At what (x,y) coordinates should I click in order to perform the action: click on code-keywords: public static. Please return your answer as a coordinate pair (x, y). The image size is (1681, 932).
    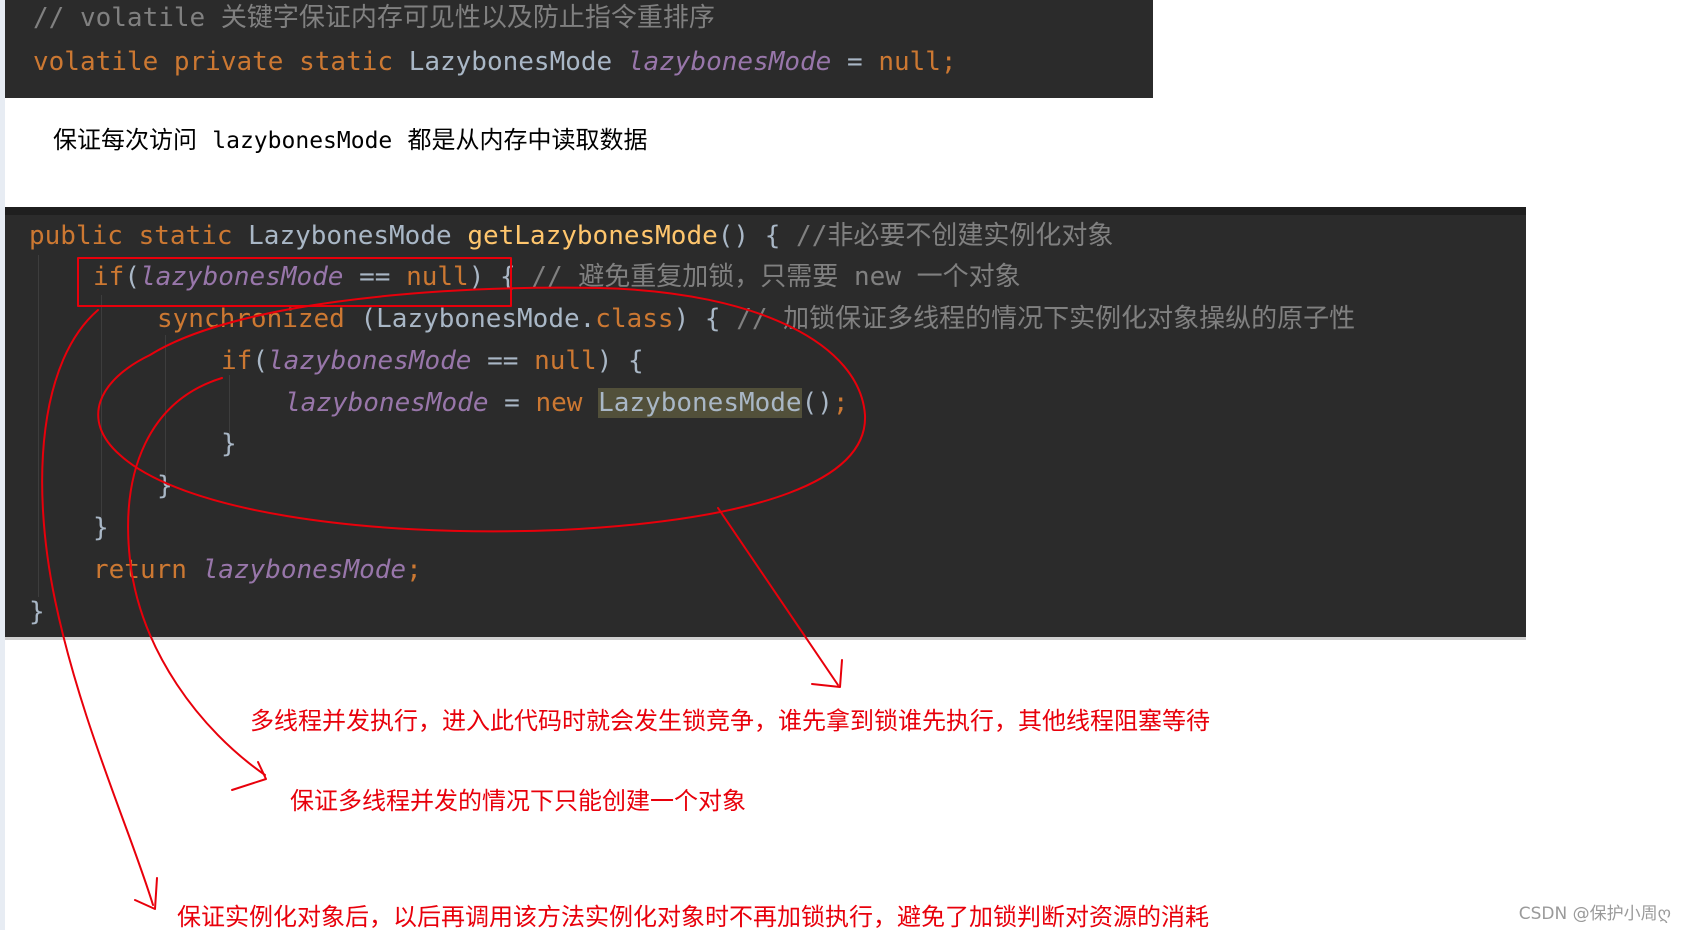
    Looking at the image, I should click on (131, 236).